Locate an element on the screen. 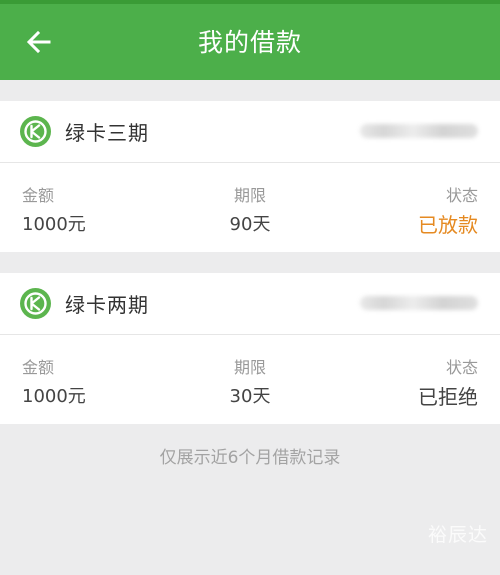 The image size is (500, 575). status-field: 状态 已放款 is located at coordinates (448, 211).